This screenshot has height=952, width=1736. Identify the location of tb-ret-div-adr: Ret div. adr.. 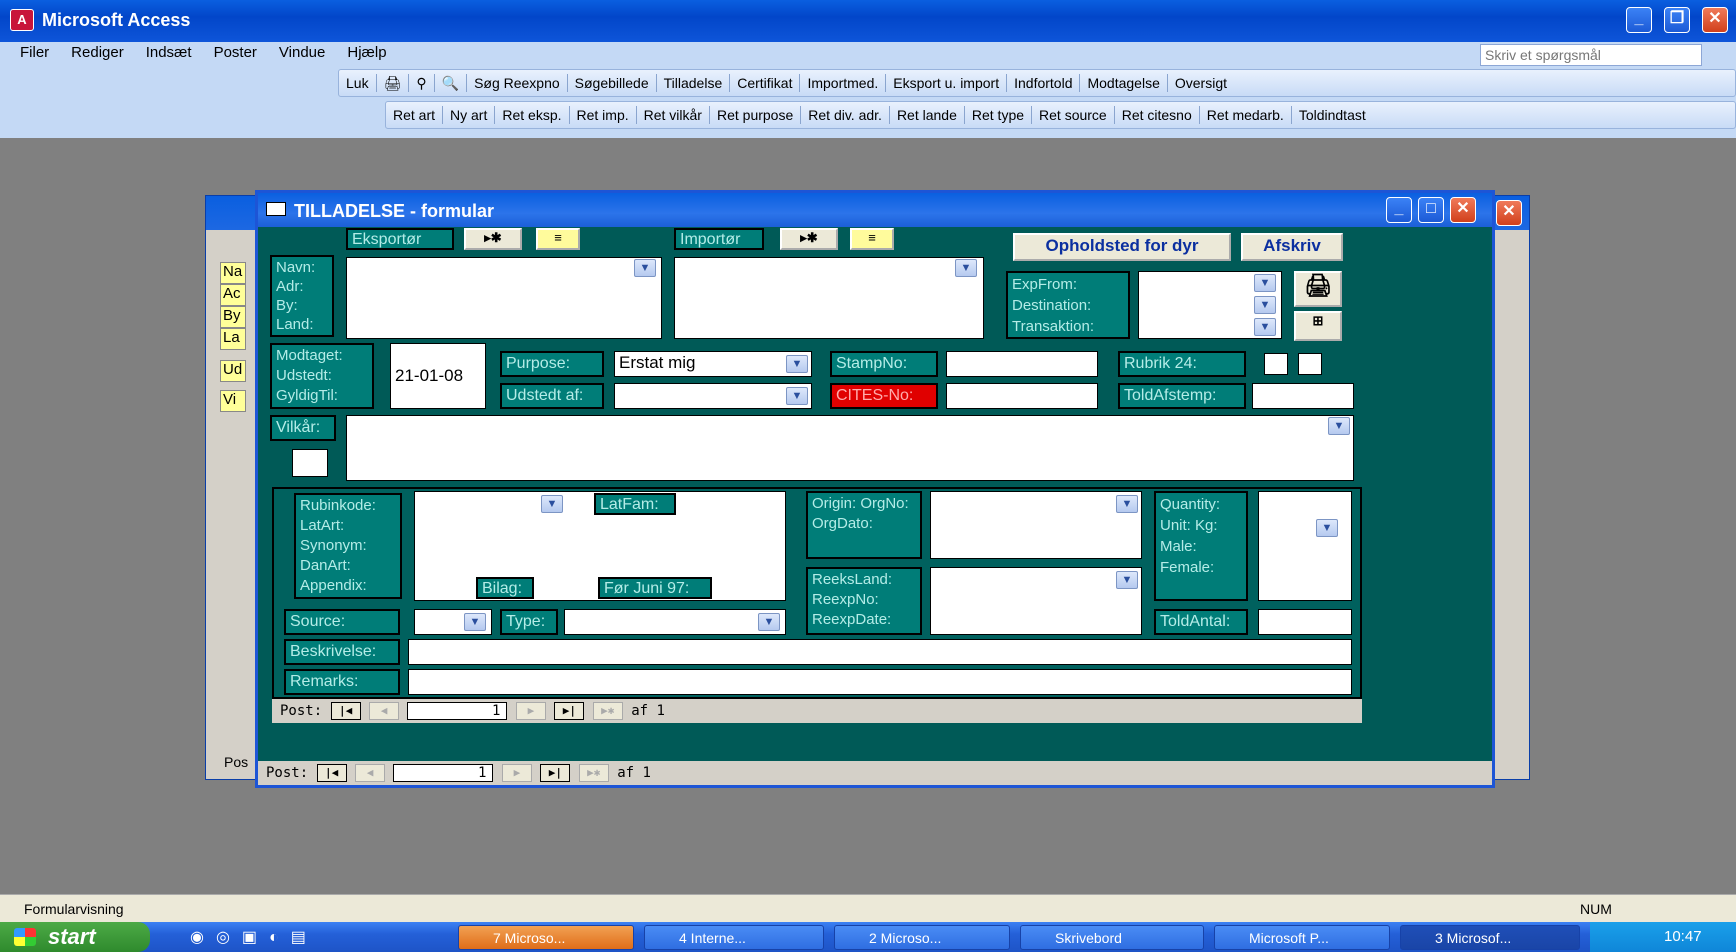
(845, 115).